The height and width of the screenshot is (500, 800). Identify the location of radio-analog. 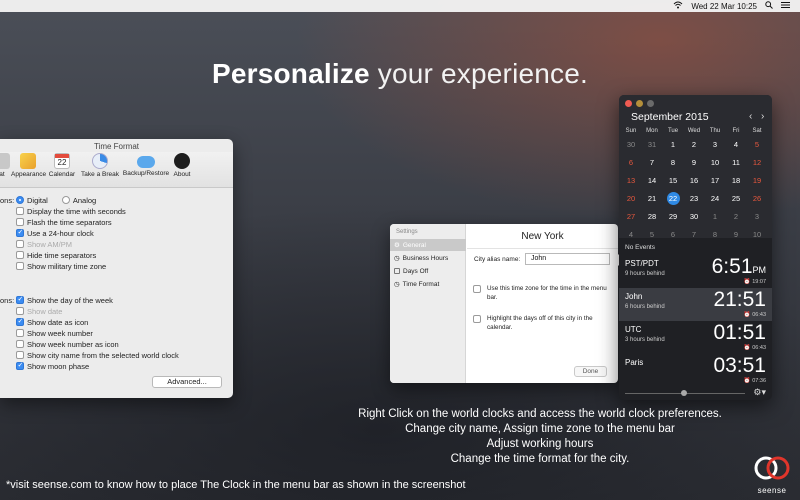
(65, 200).